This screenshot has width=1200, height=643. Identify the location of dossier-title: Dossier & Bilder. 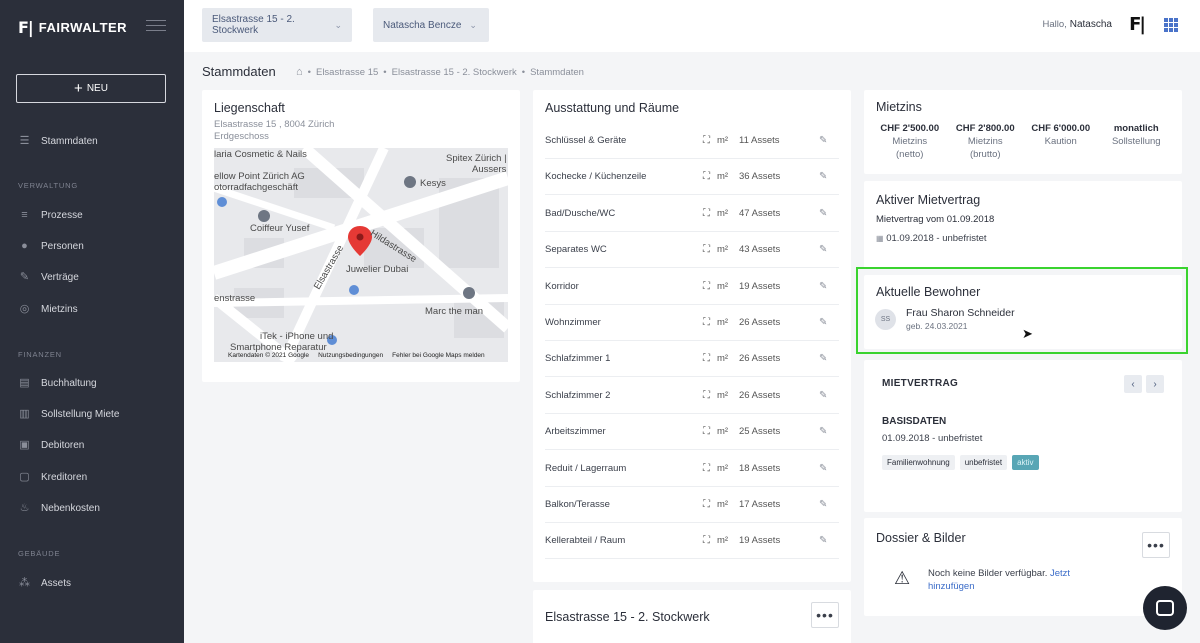
(921, 538).